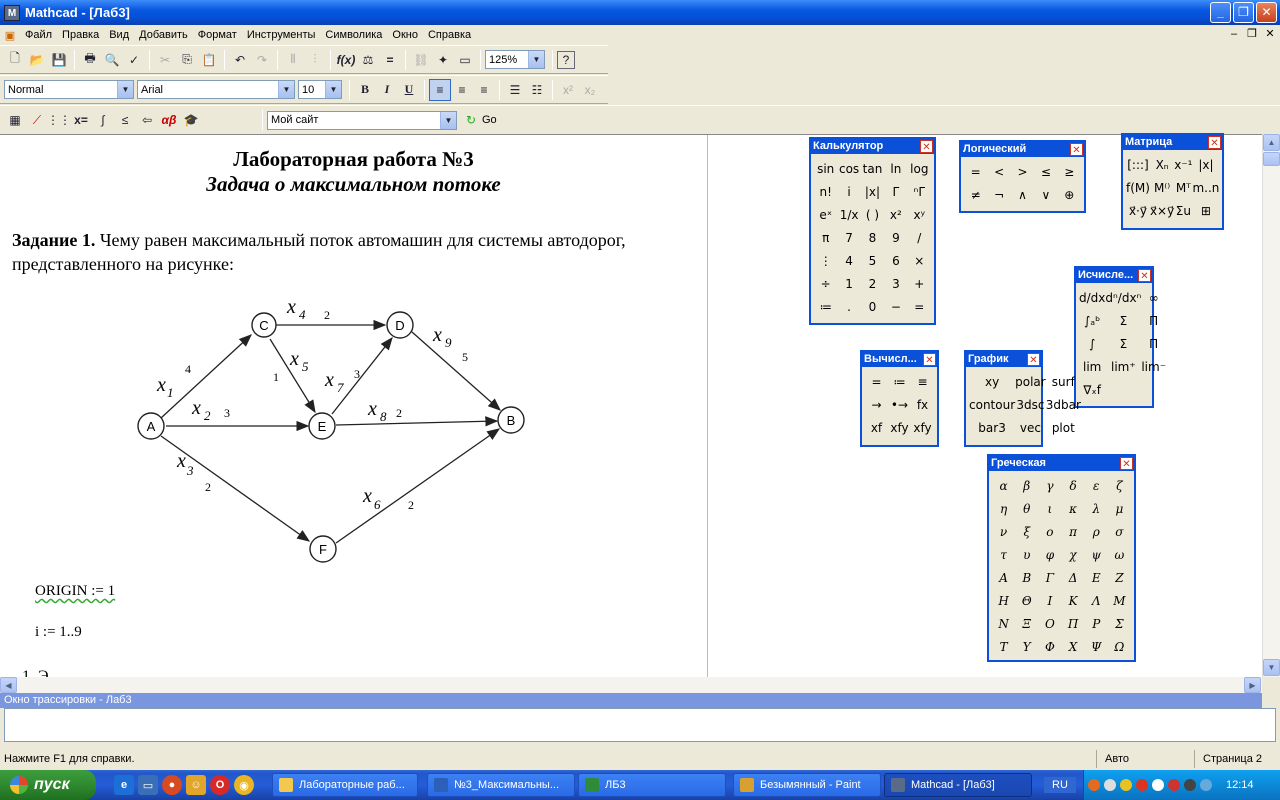 The image size is (1280, 800). I want to click on trace-window, so click(640, 725).